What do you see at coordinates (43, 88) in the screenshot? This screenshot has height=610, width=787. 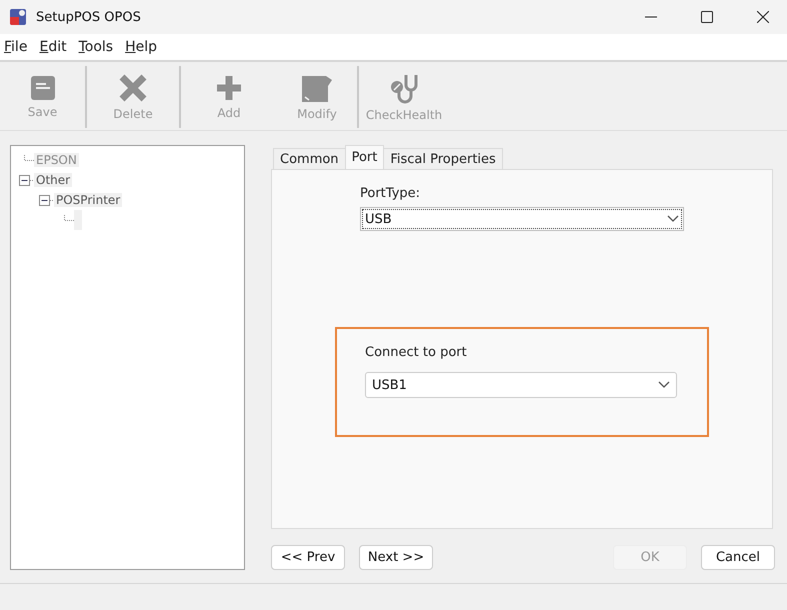 I see `document-icon` at bounding box center [43, 88].